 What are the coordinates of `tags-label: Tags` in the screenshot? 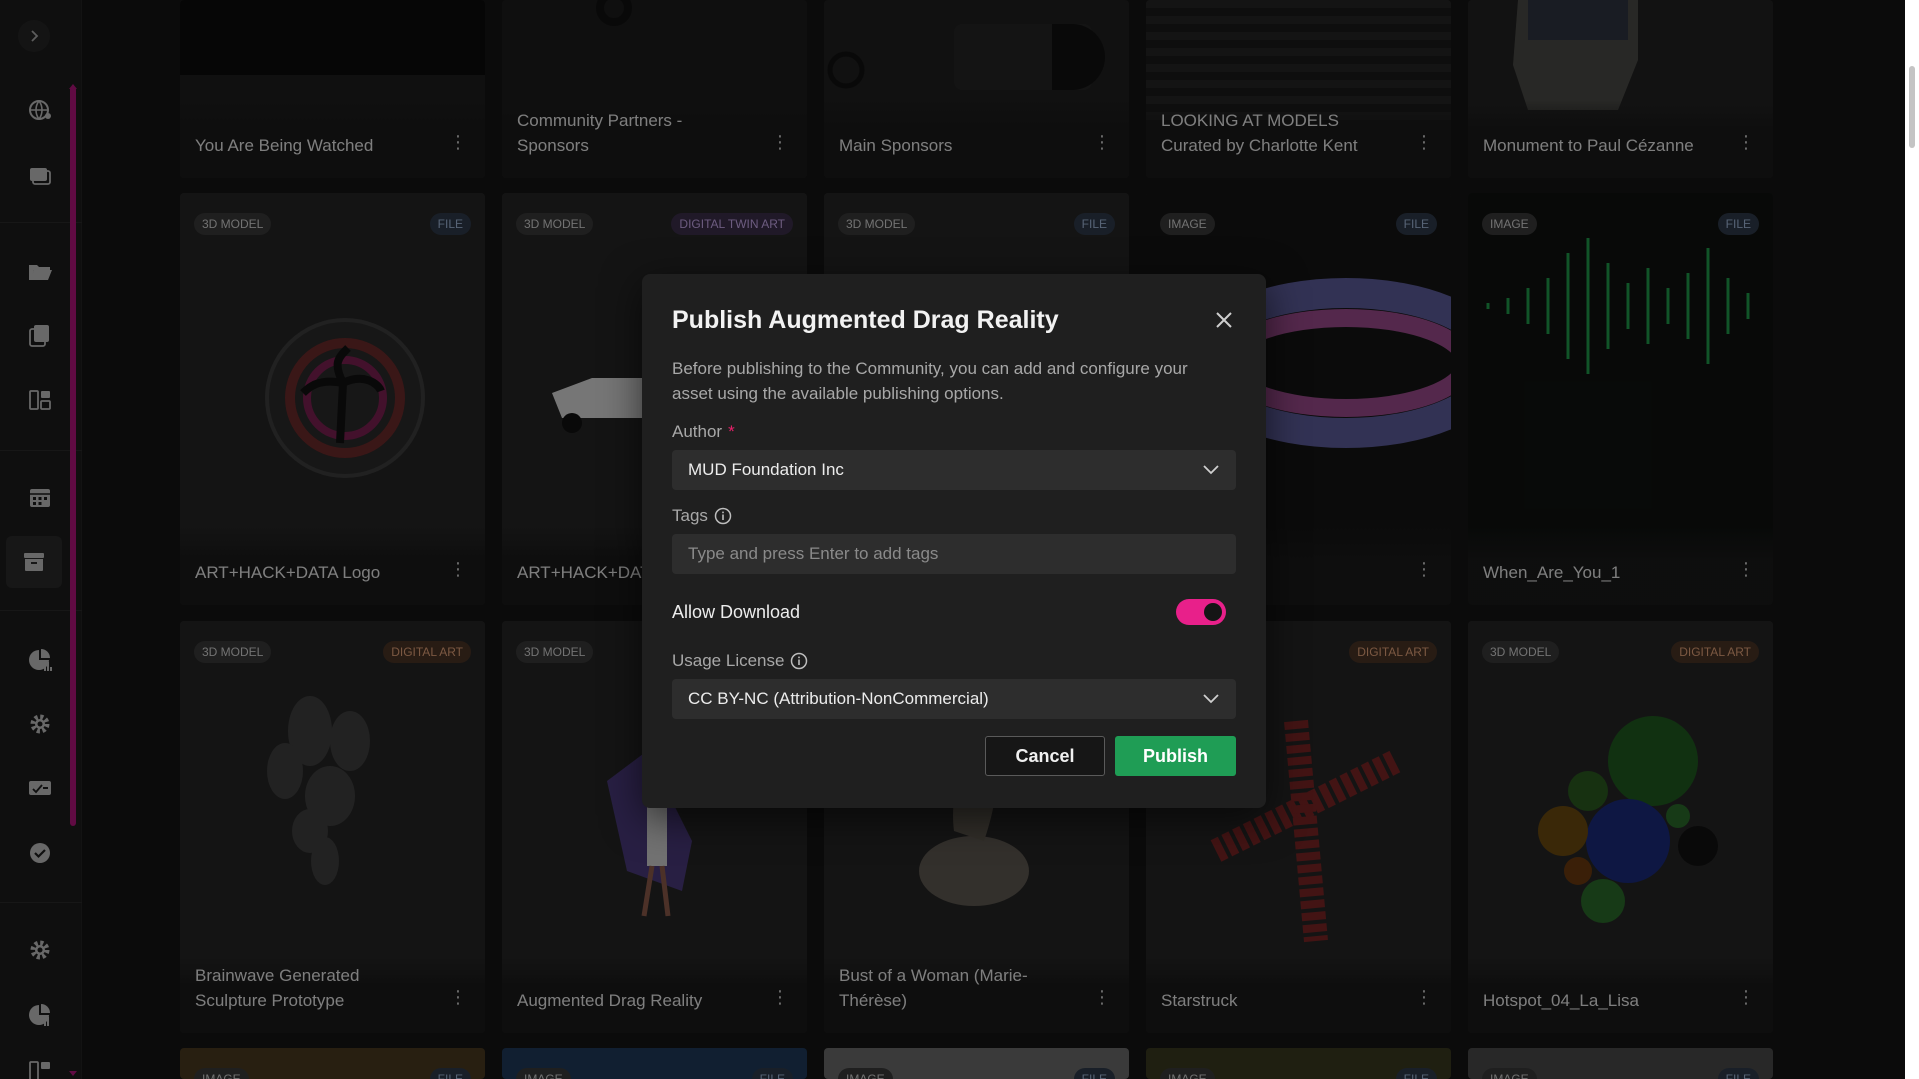 It's located at (702, 516).